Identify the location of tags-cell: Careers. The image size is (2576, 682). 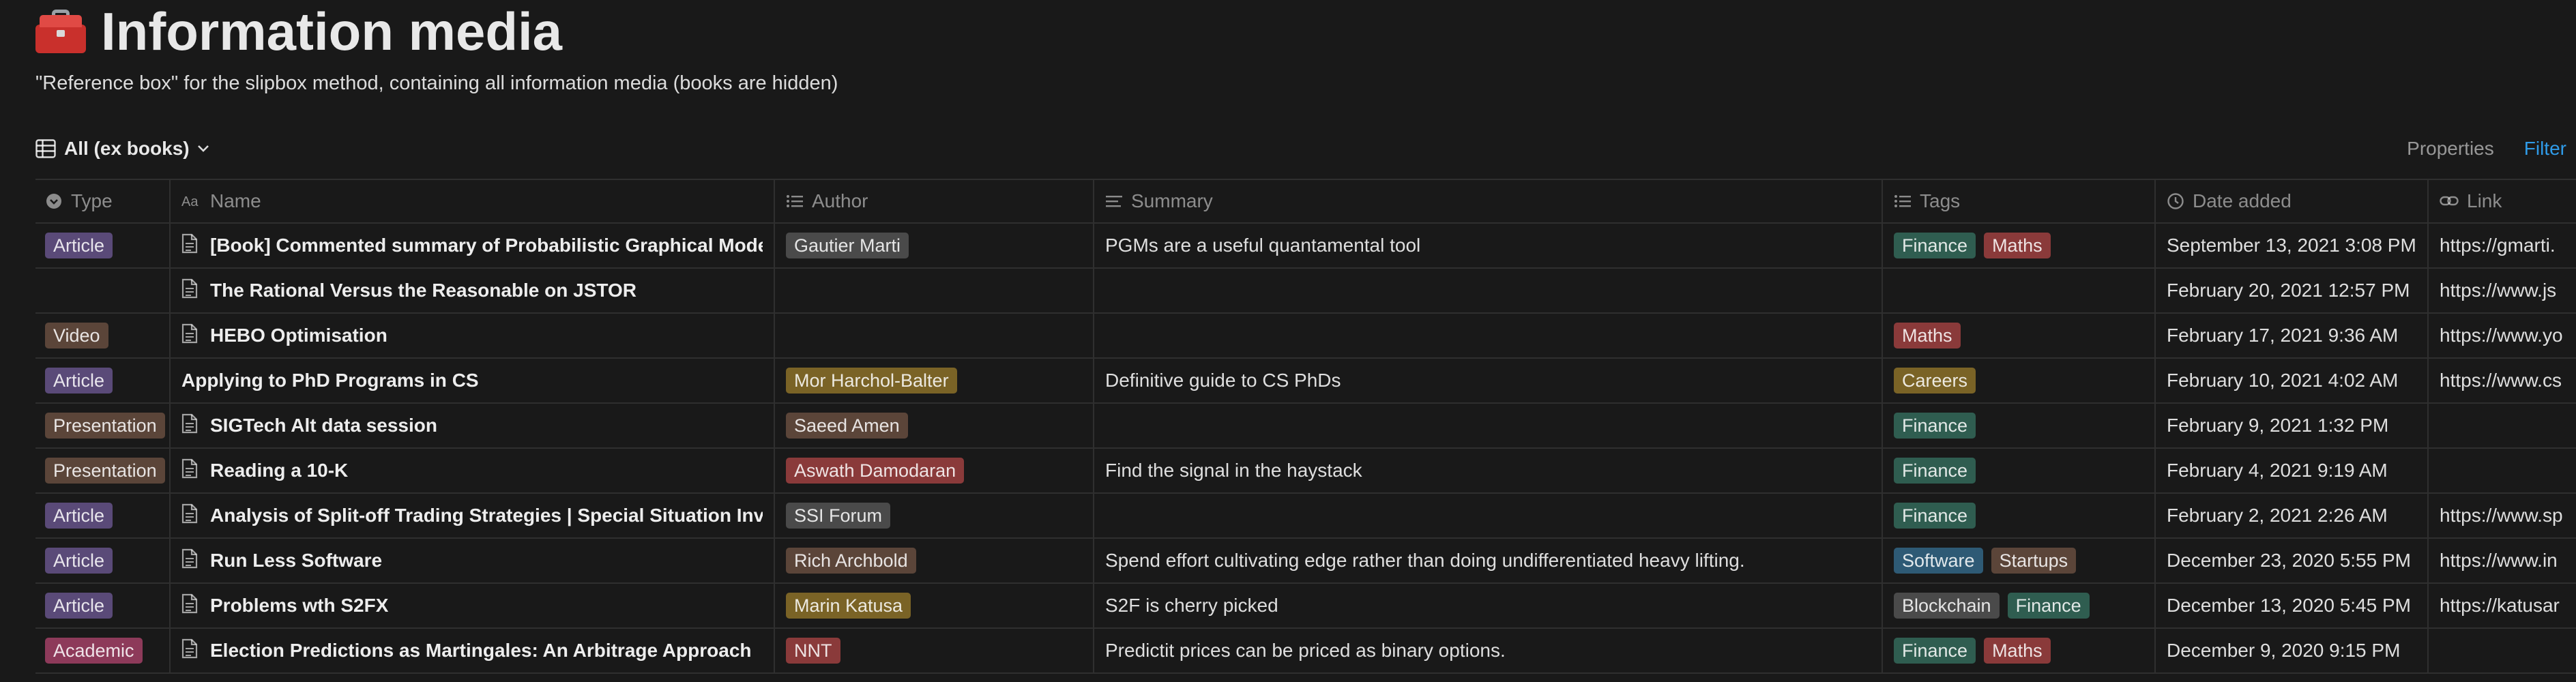
(2019, 380).